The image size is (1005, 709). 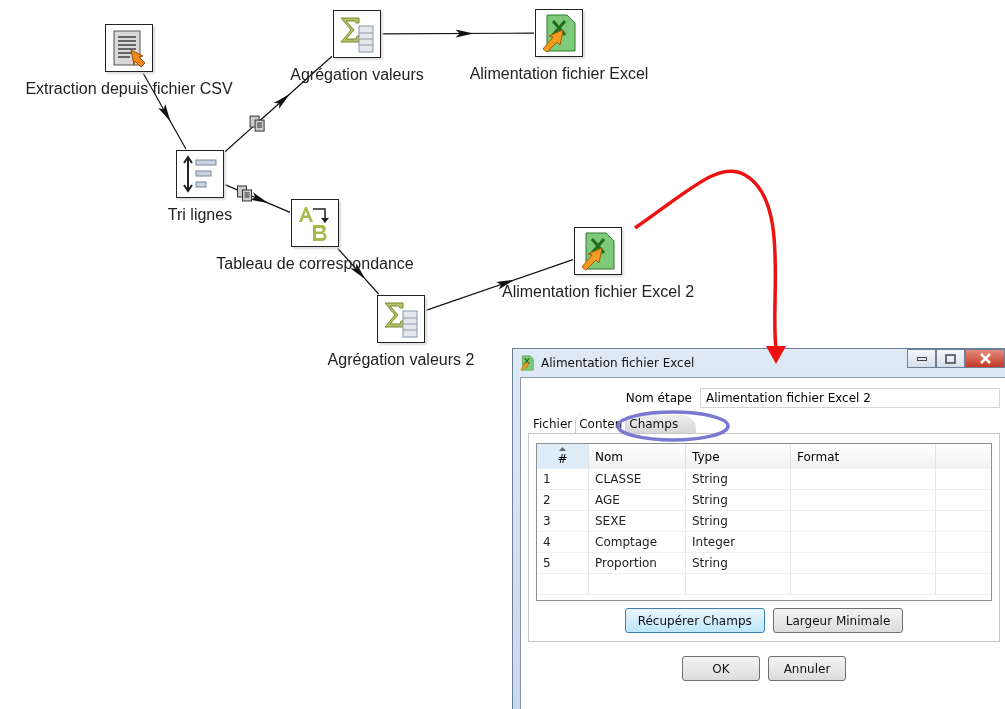 I want to click on sort-arrow-icon, so click(x=562, y=449).